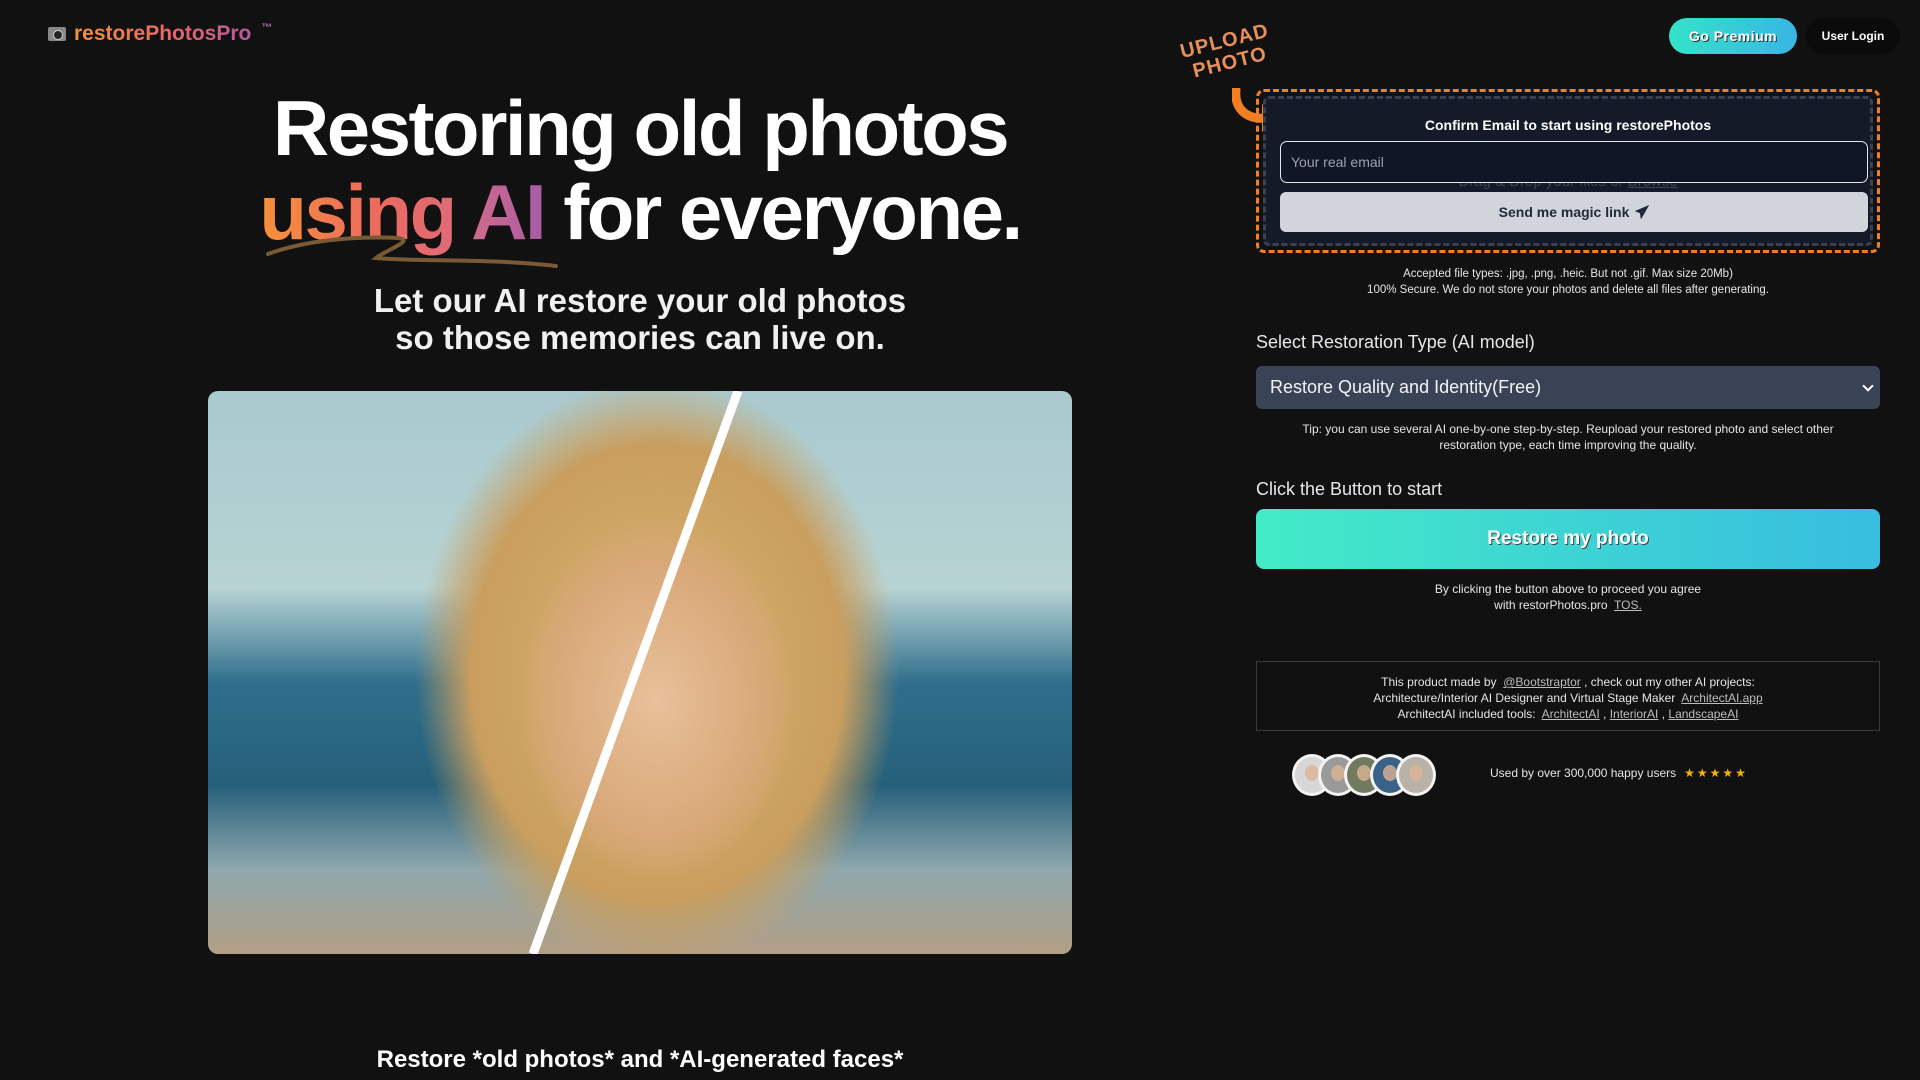 The height and width of the screenshot is (1080, 1920). Describe the element at coordinates (1542, 682) in the screenshot. I see `author-link: @Bootstraptor` at that location.